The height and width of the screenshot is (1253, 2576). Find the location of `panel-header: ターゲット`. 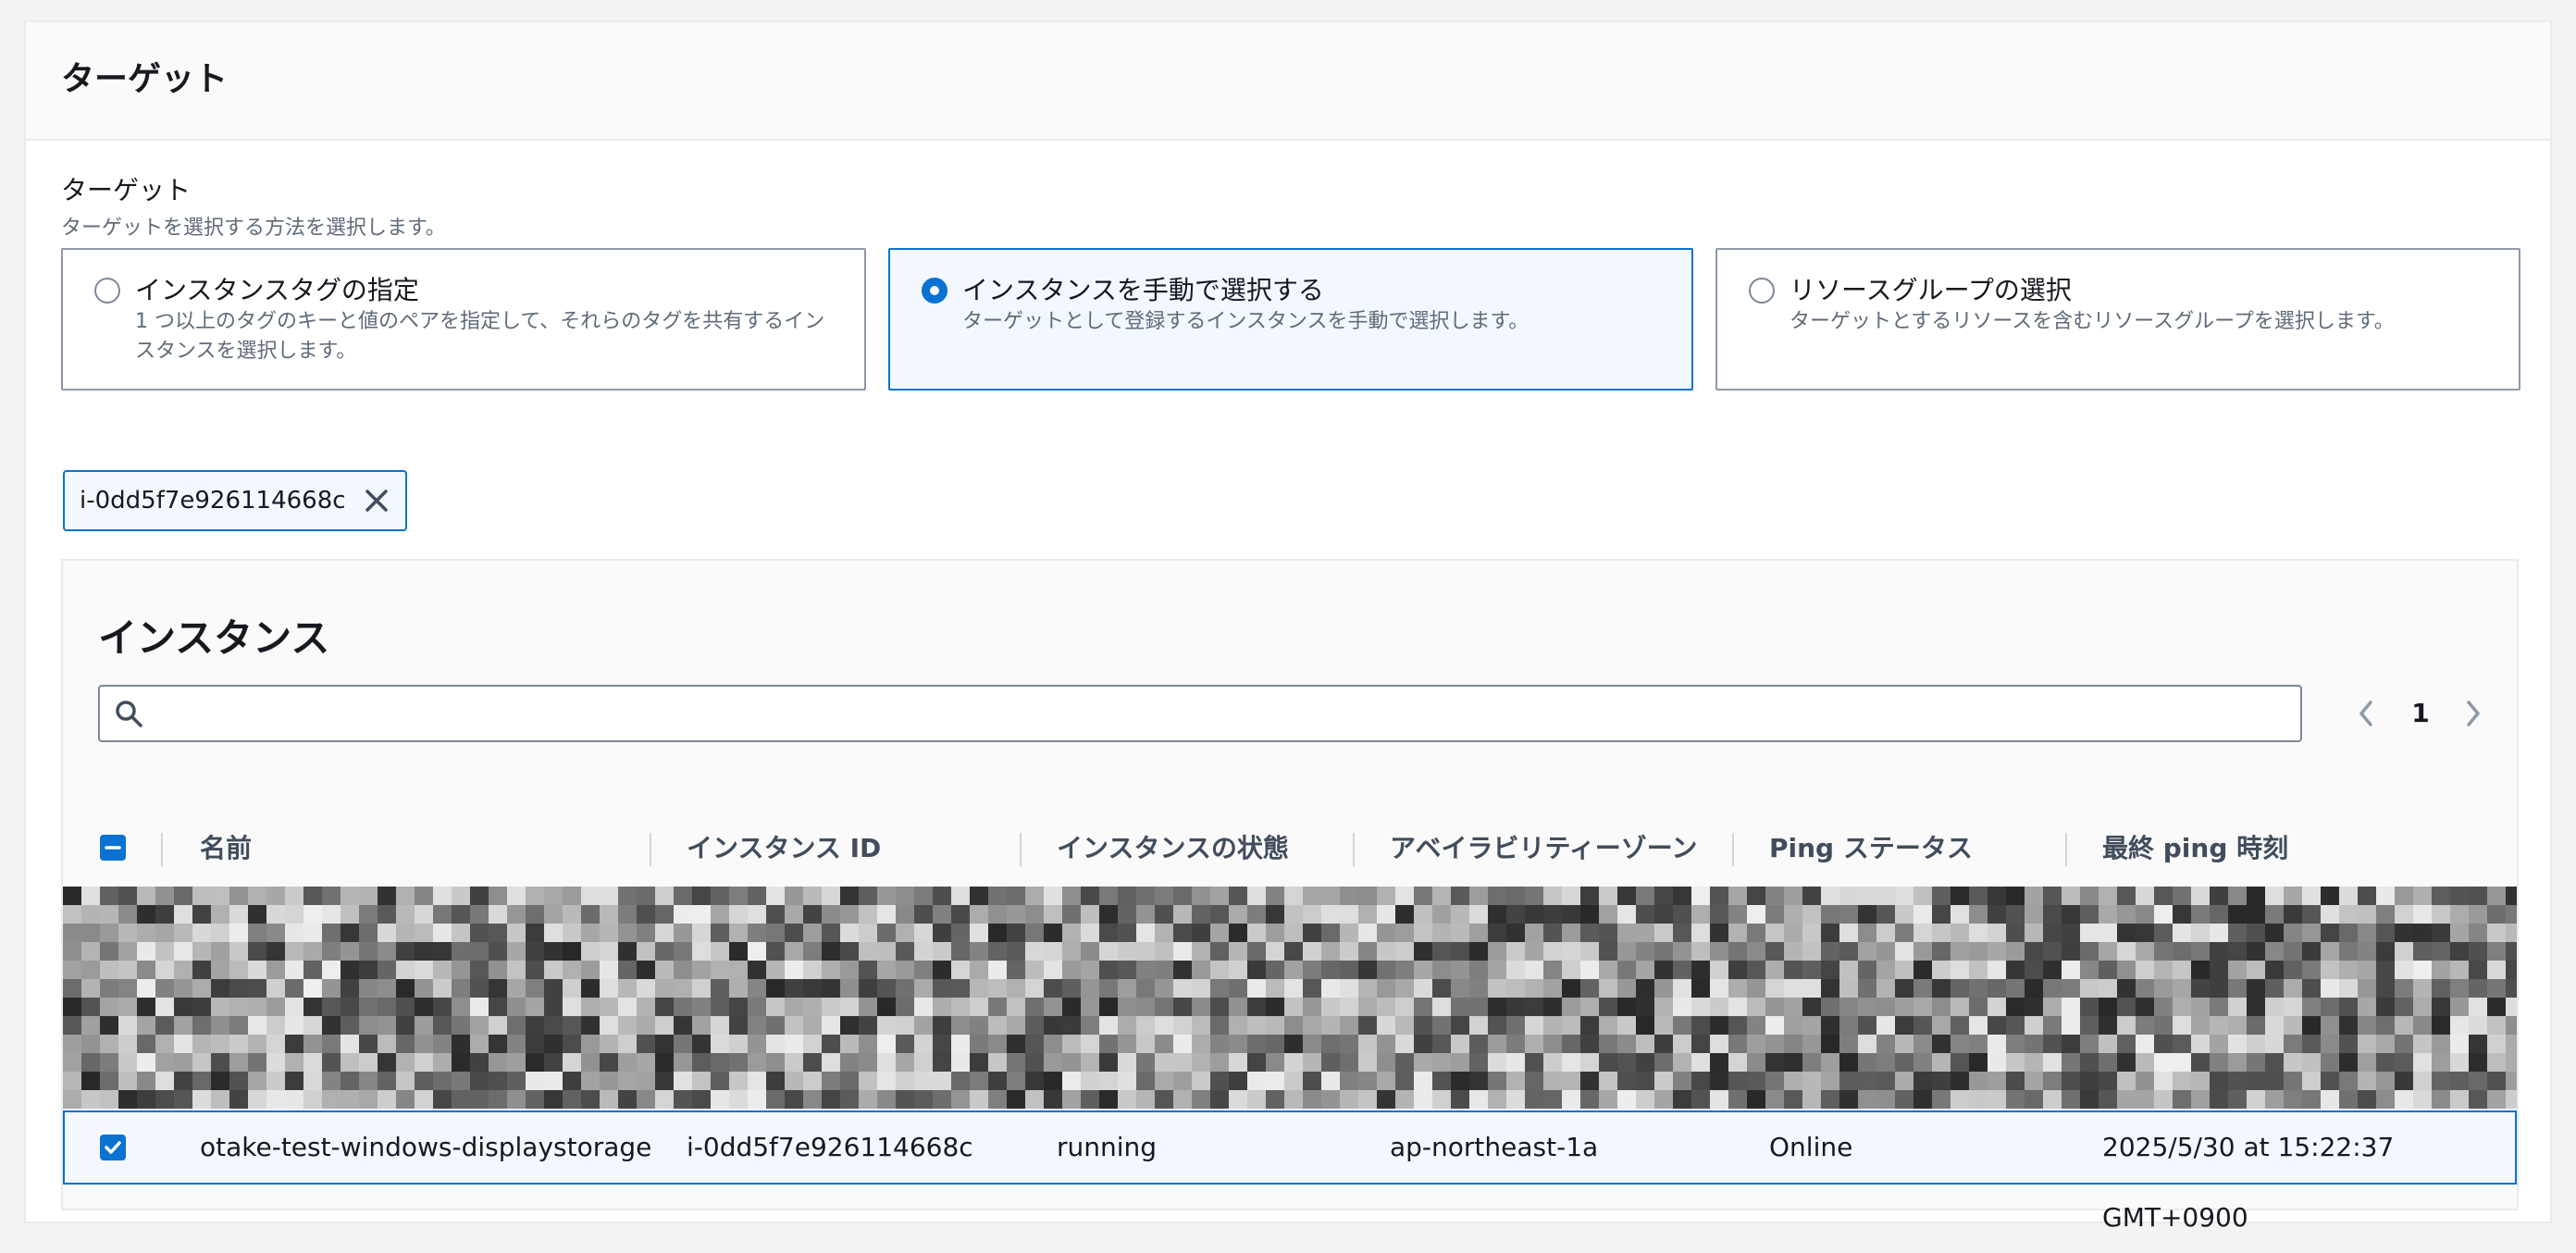

panel-header: ターゲット is located at coordinates (1288, 81).